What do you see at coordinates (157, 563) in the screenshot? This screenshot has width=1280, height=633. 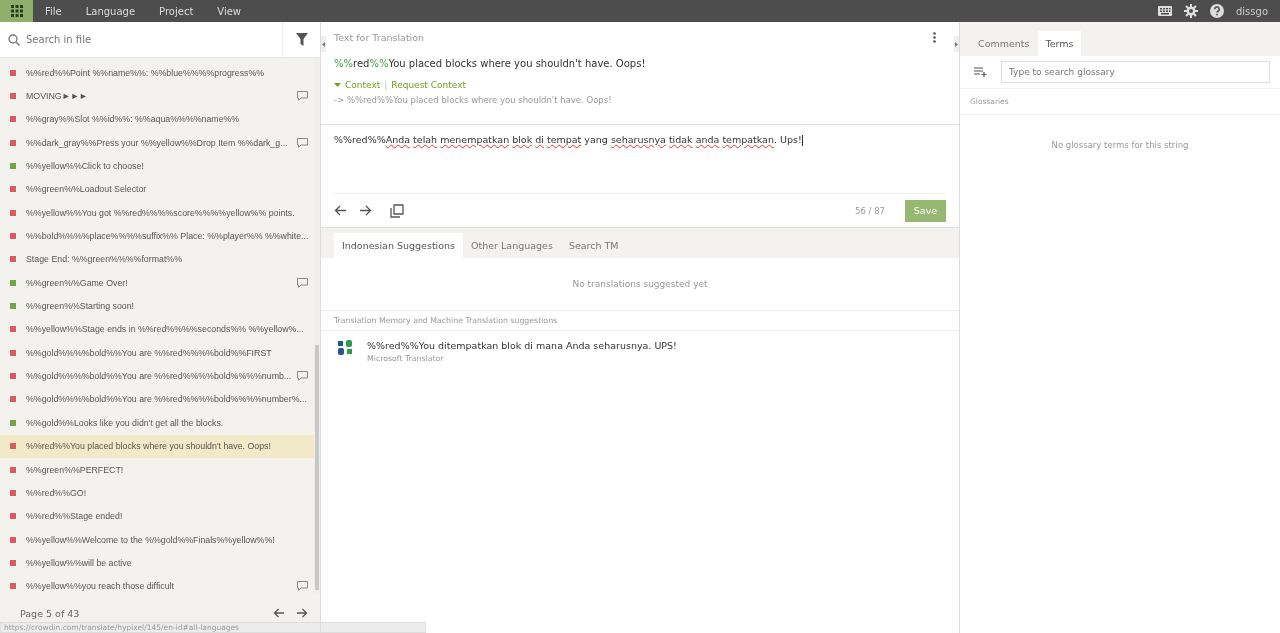 I see `string-row: %%yellow%%will be active` at bounding box center [157, 563].